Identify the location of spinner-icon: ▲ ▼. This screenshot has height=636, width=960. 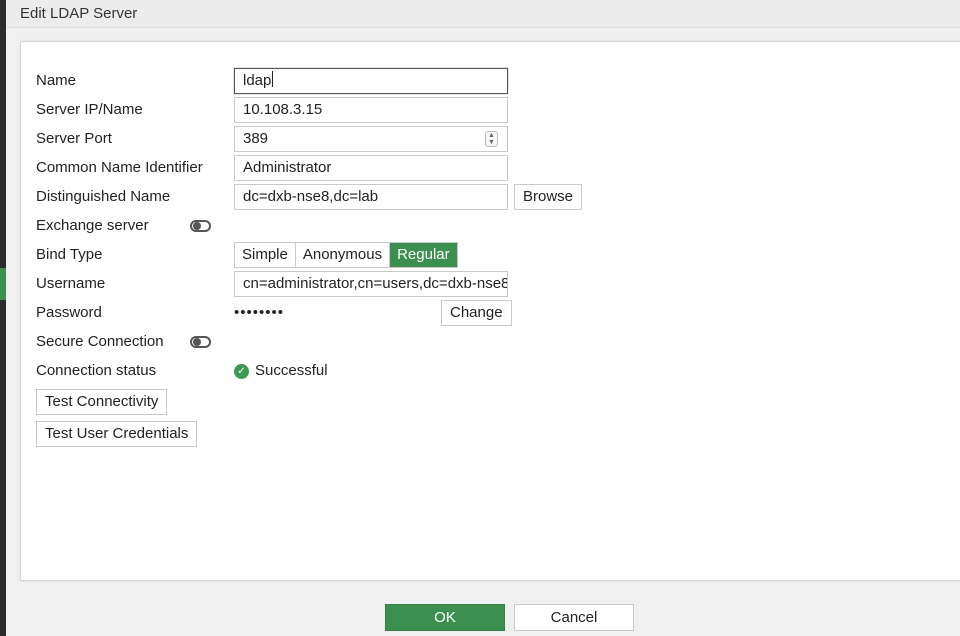
(491, 139).